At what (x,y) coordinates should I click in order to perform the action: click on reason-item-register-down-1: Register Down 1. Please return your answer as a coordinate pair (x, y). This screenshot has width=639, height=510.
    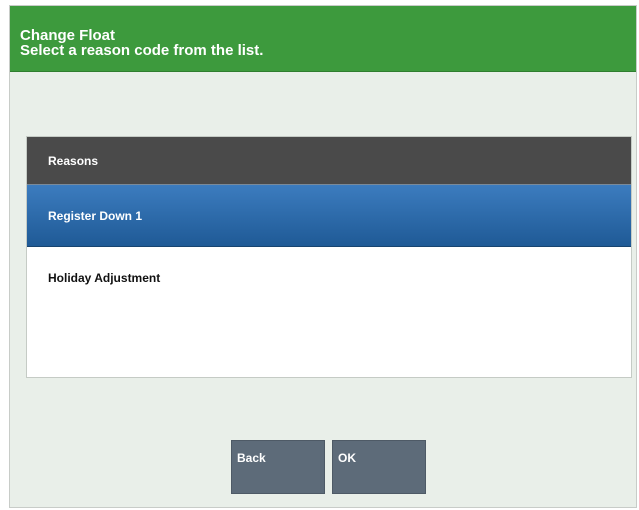
    Looking at the image, I should click on (329, 216).